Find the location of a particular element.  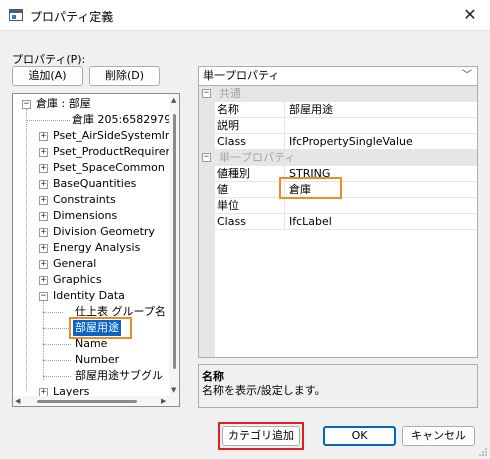

tree-horizontal-scroll-thumb is located at coordinates (87, 401).